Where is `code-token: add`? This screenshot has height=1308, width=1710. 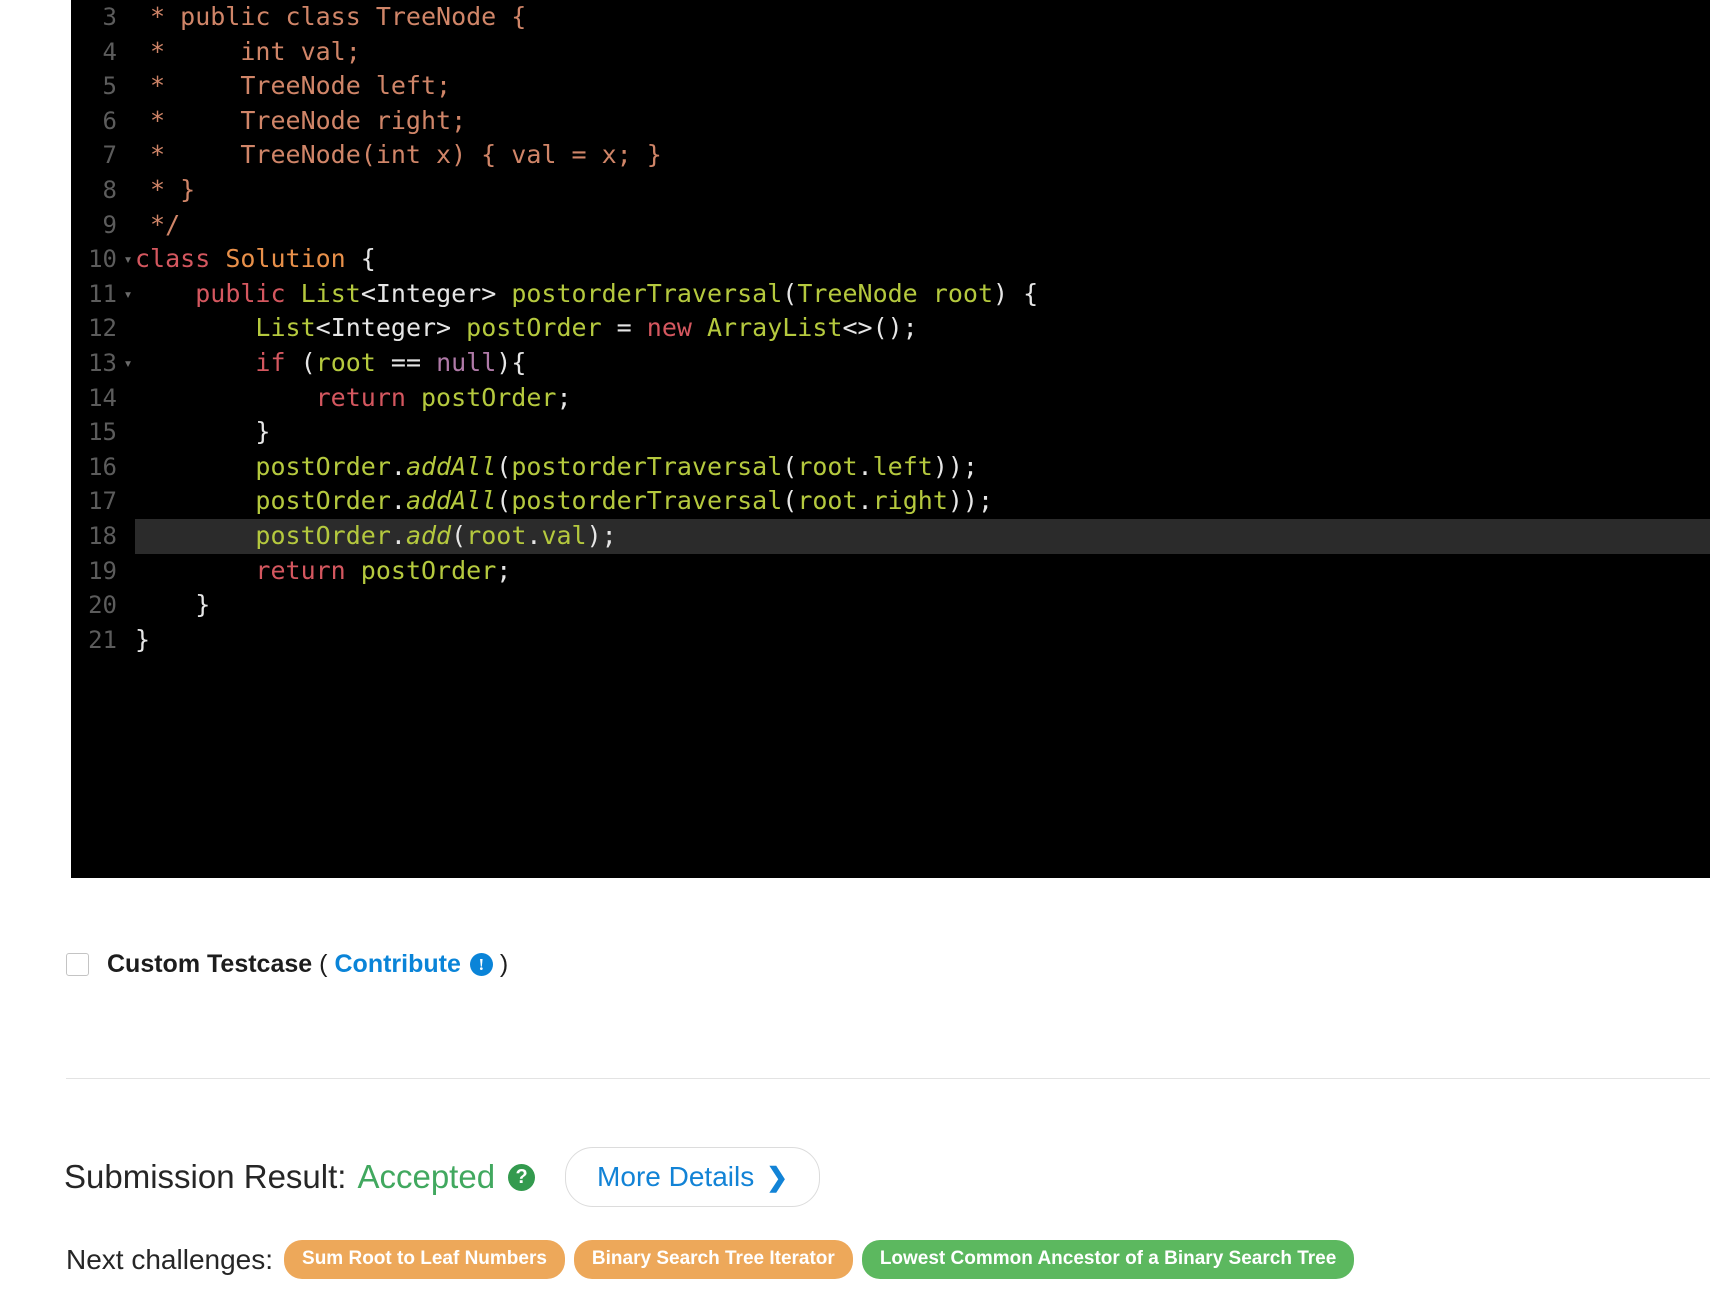
code-token: add is located at coordinates (428, 535).